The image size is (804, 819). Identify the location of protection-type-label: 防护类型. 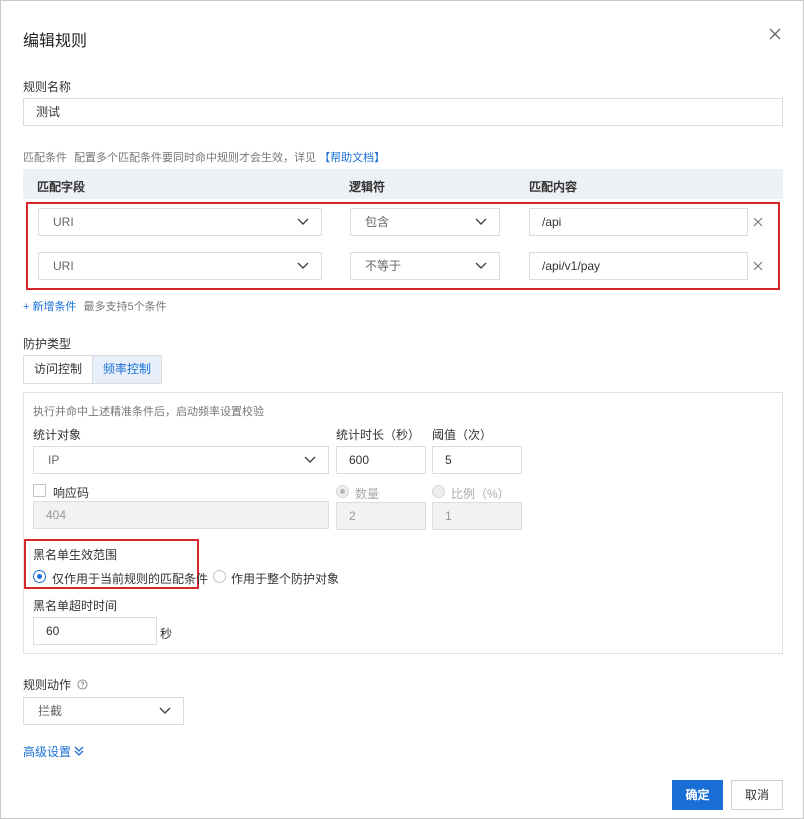
(47, 344).